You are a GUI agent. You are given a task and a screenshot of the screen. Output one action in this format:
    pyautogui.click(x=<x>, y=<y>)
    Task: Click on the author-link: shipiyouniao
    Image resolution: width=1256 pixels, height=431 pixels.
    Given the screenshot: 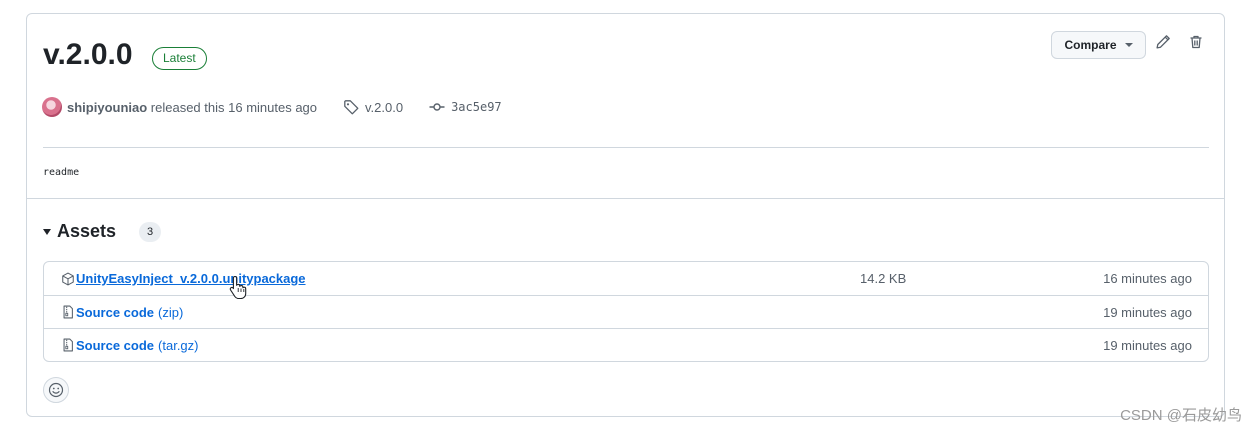 What is the action you would take?
    pyautogui.click(x=107, y=107)
    